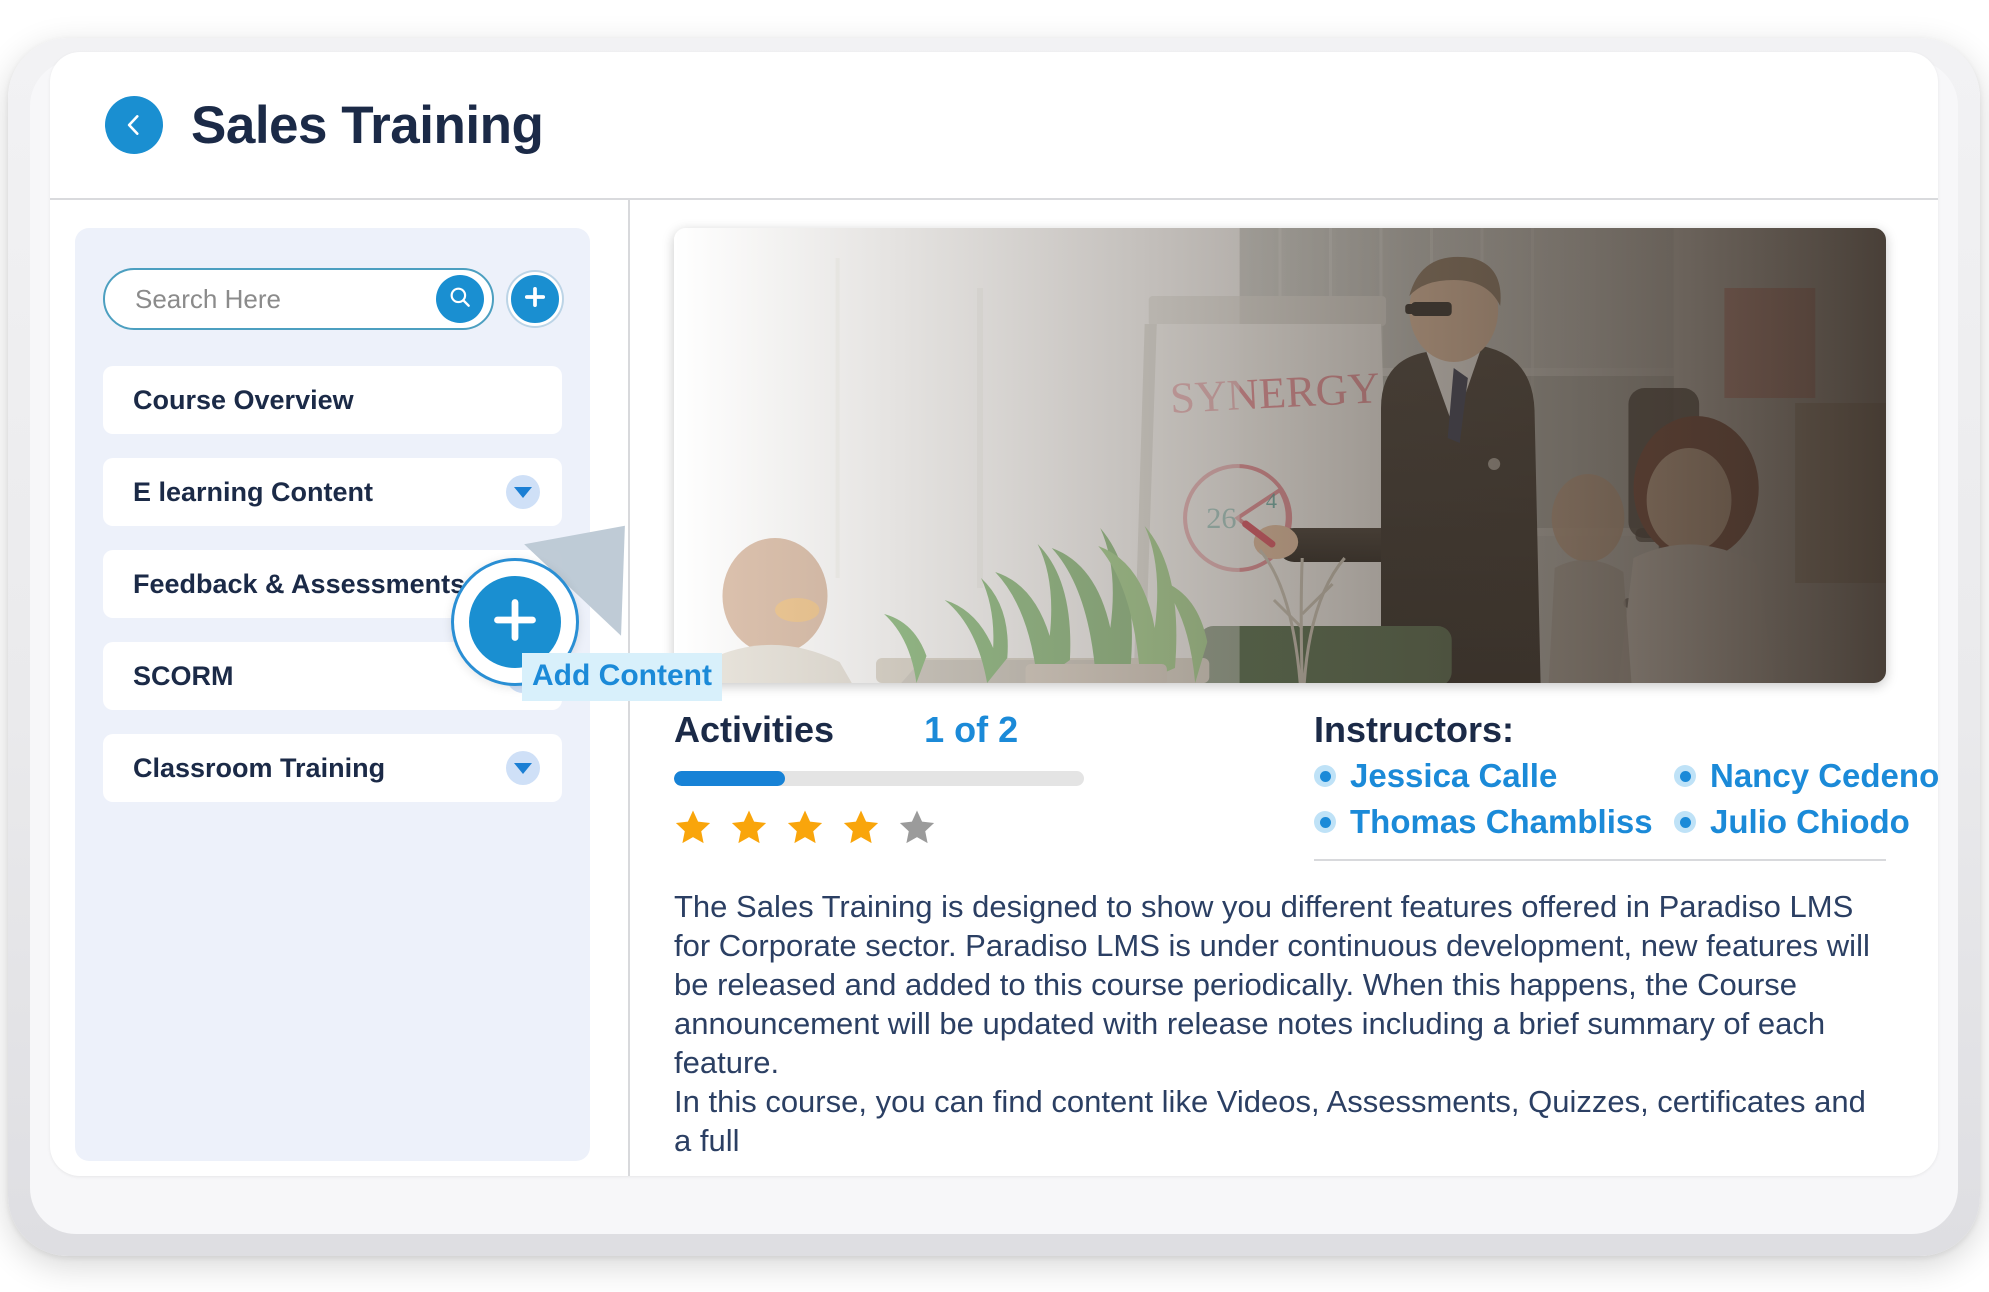 This screenshot has height=1292, width=1989. I want to click on sidebar-item-label: Feedback & Assessments, so click(299, 583).